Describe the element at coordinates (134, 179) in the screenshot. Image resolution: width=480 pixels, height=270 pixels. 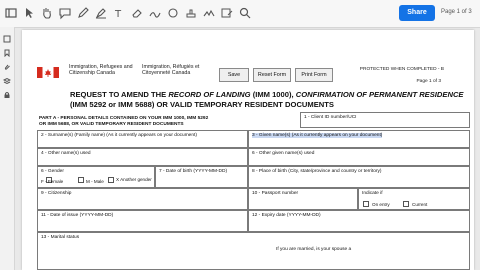
I see `gender-another-label: X Another gender` at that location.